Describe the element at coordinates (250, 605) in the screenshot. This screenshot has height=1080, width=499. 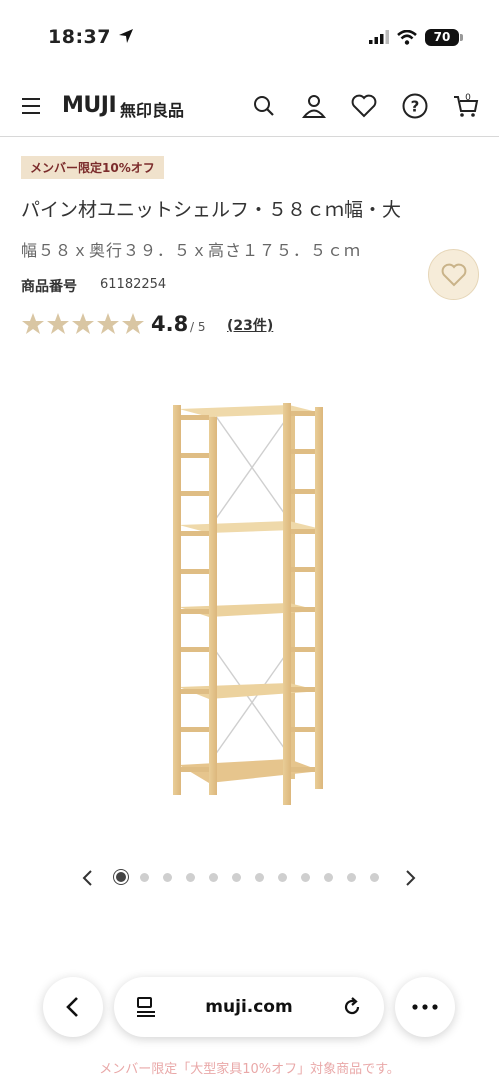
I see `product-image` at that location.